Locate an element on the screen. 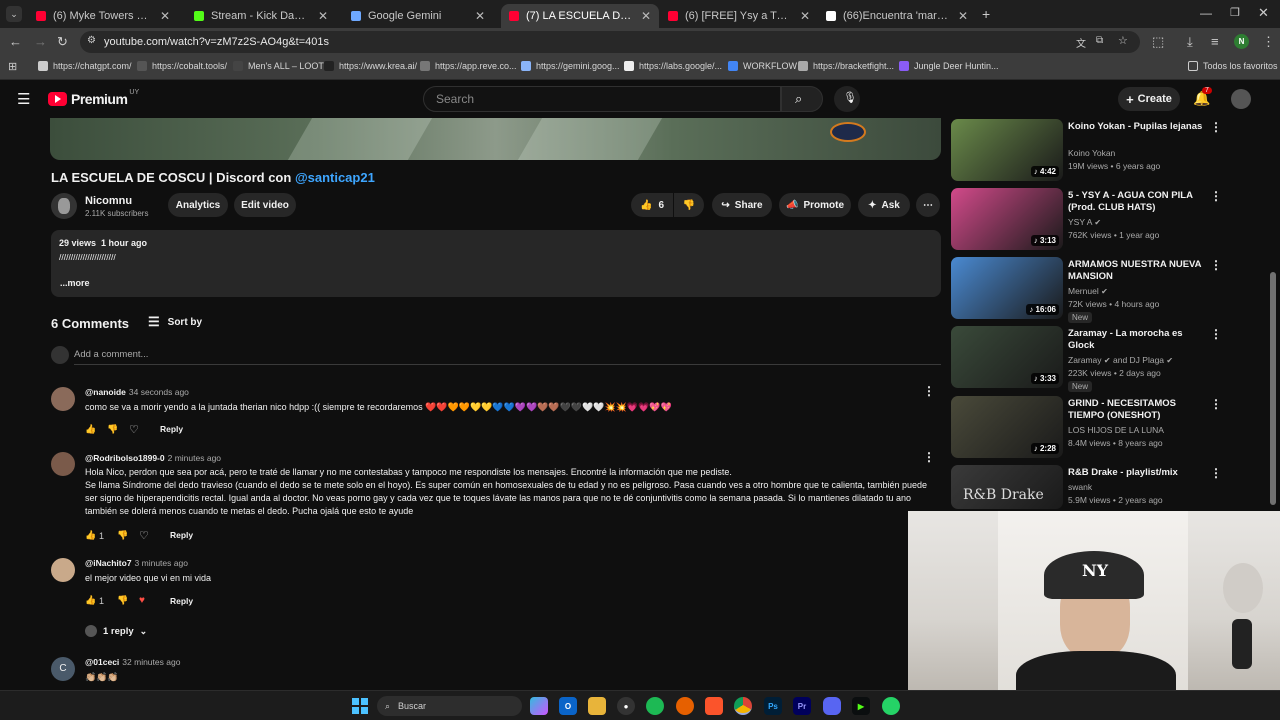 This screenshot has height=720, width=1280. ask-button: ✦ Ask is located at coordinates (884, 205).